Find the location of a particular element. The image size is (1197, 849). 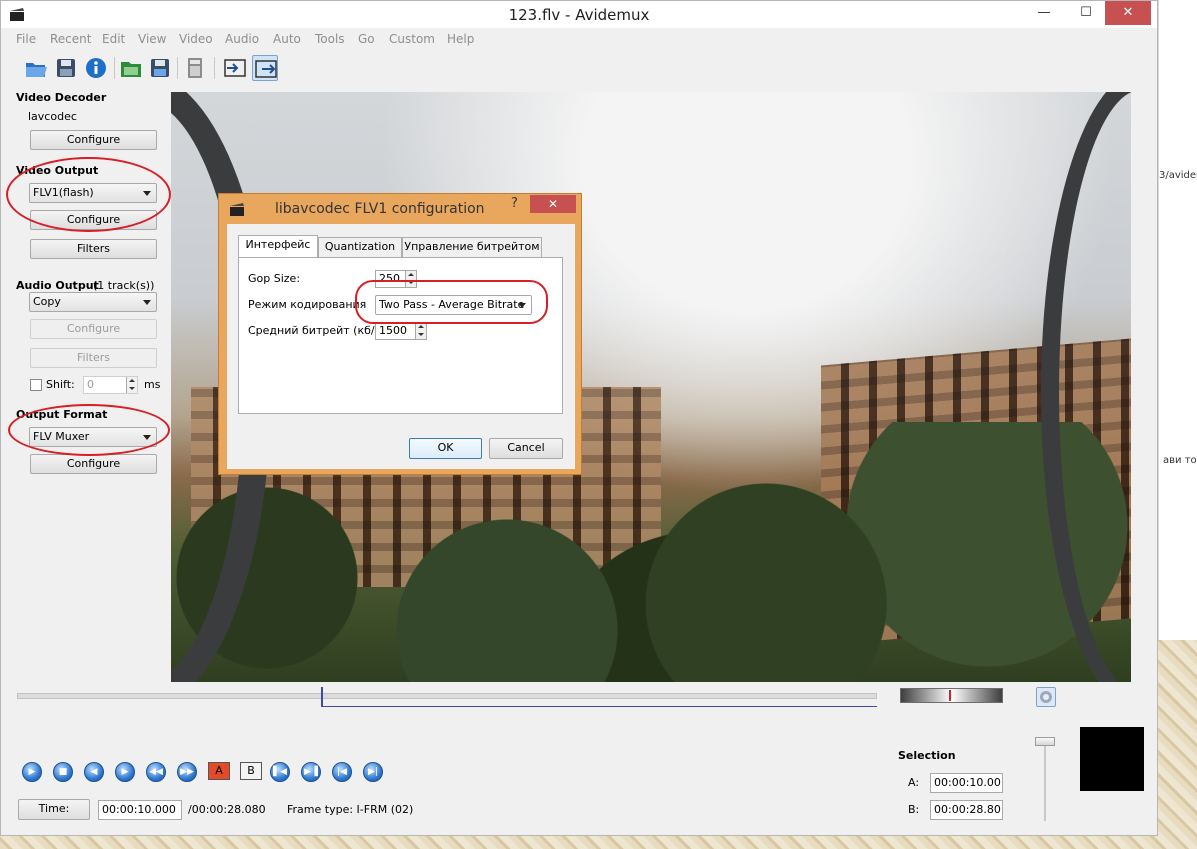

goto-marker-a-icon: ▌◀ is located at coordinates (280, 772).